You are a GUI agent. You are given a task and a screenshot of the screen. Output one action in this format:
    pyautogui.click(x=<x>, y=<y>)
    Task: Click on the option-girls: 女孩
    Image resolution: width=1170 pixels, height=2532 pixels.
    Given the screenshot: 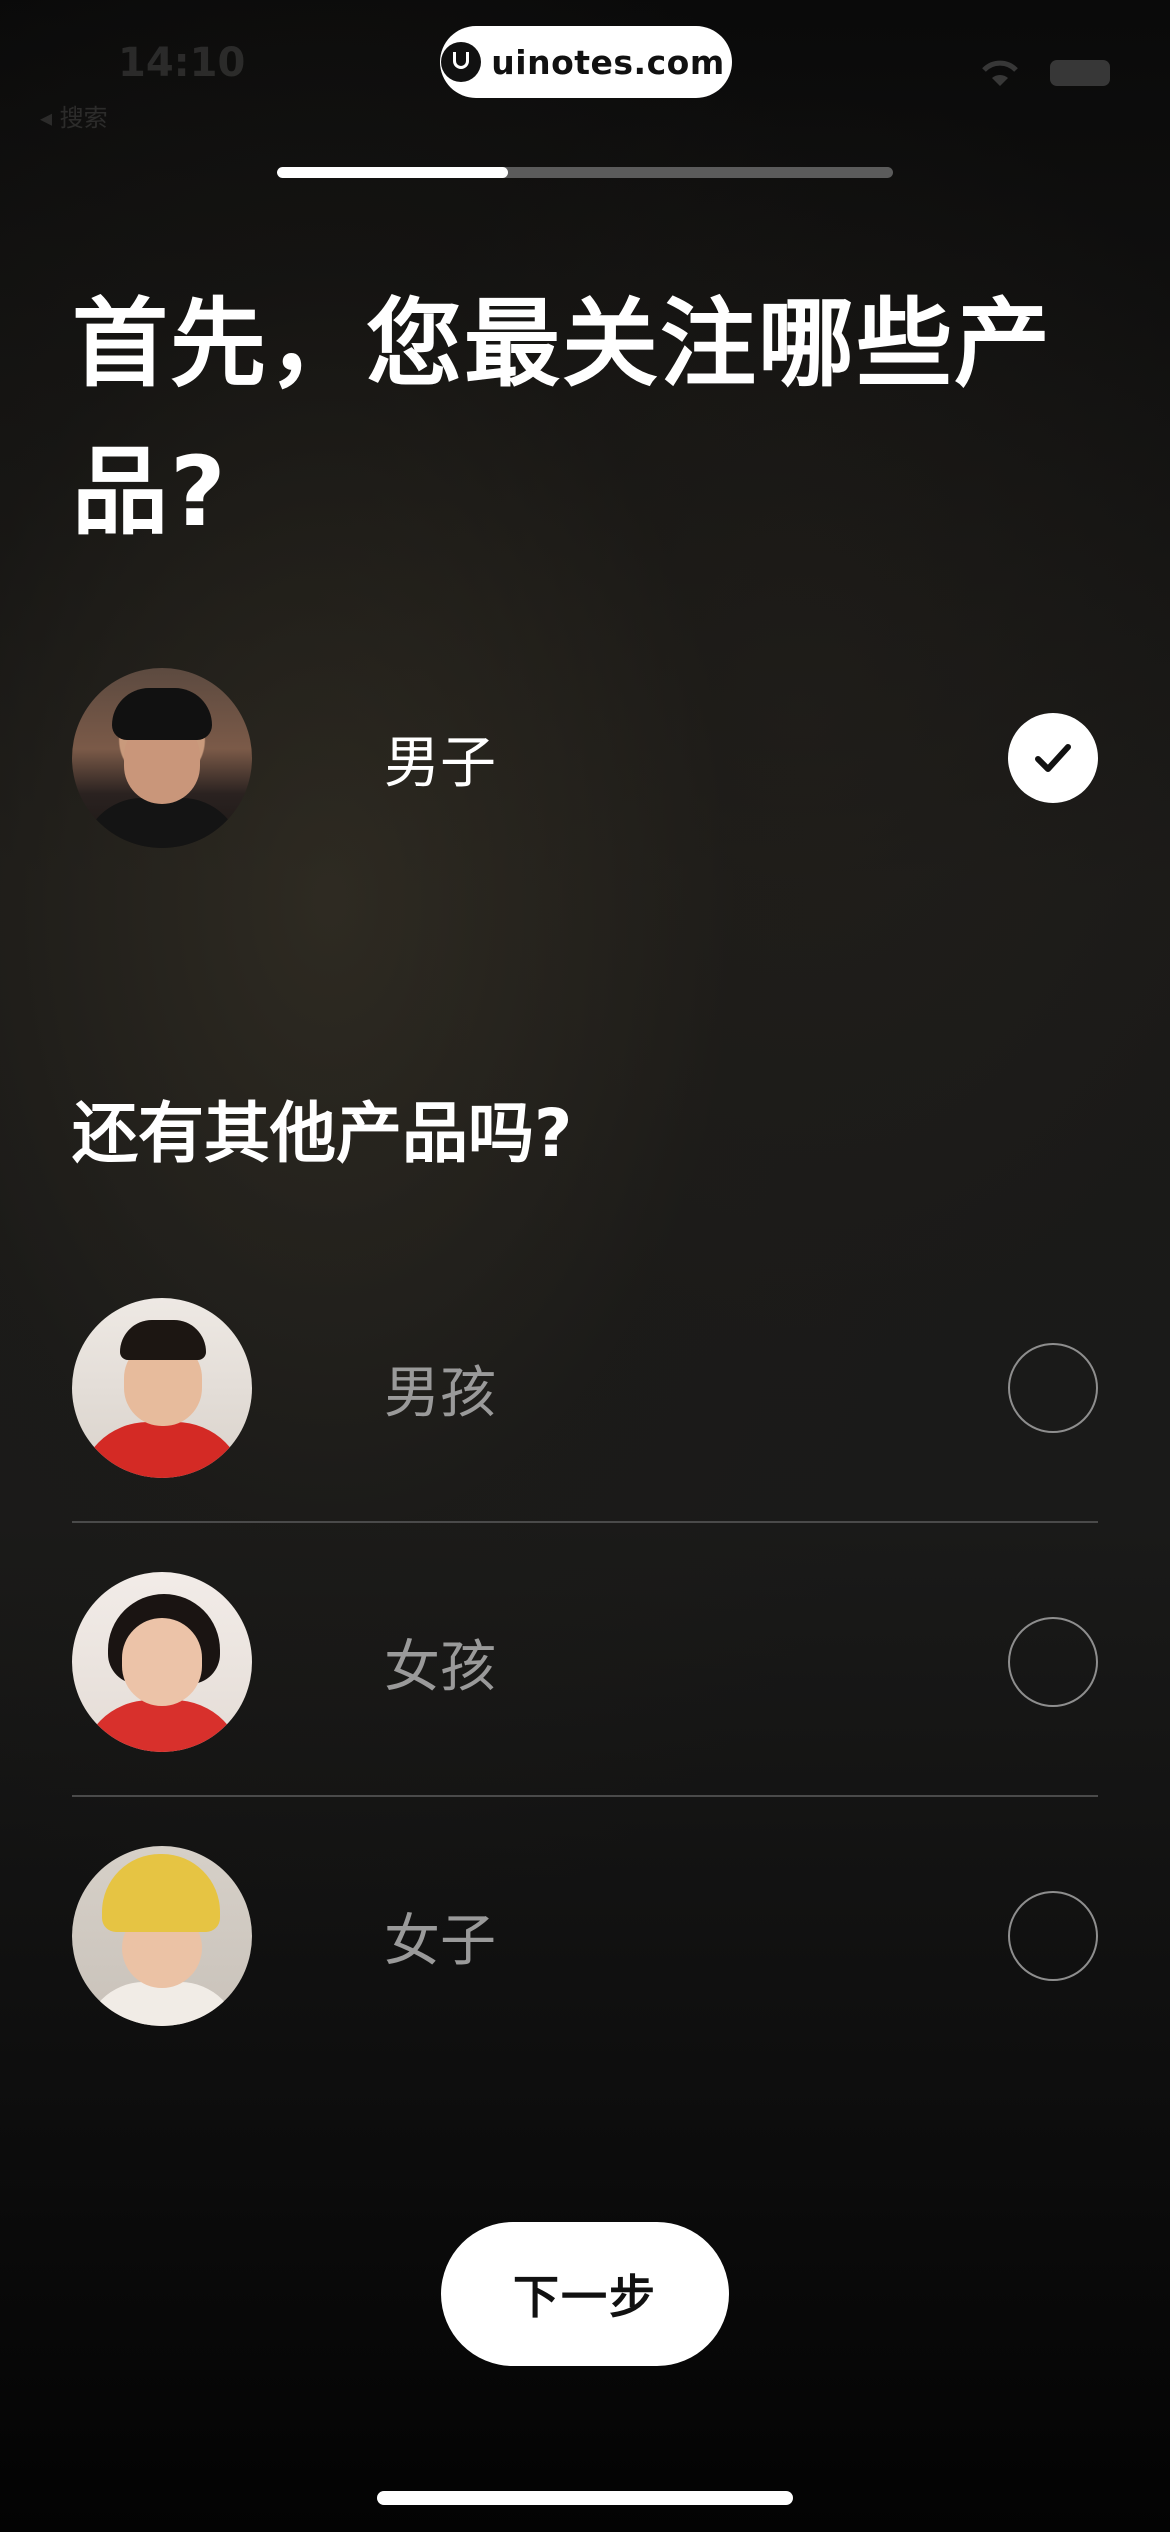 What is the action you would take?
    pyautogui.click(x=585, y=1662)
    